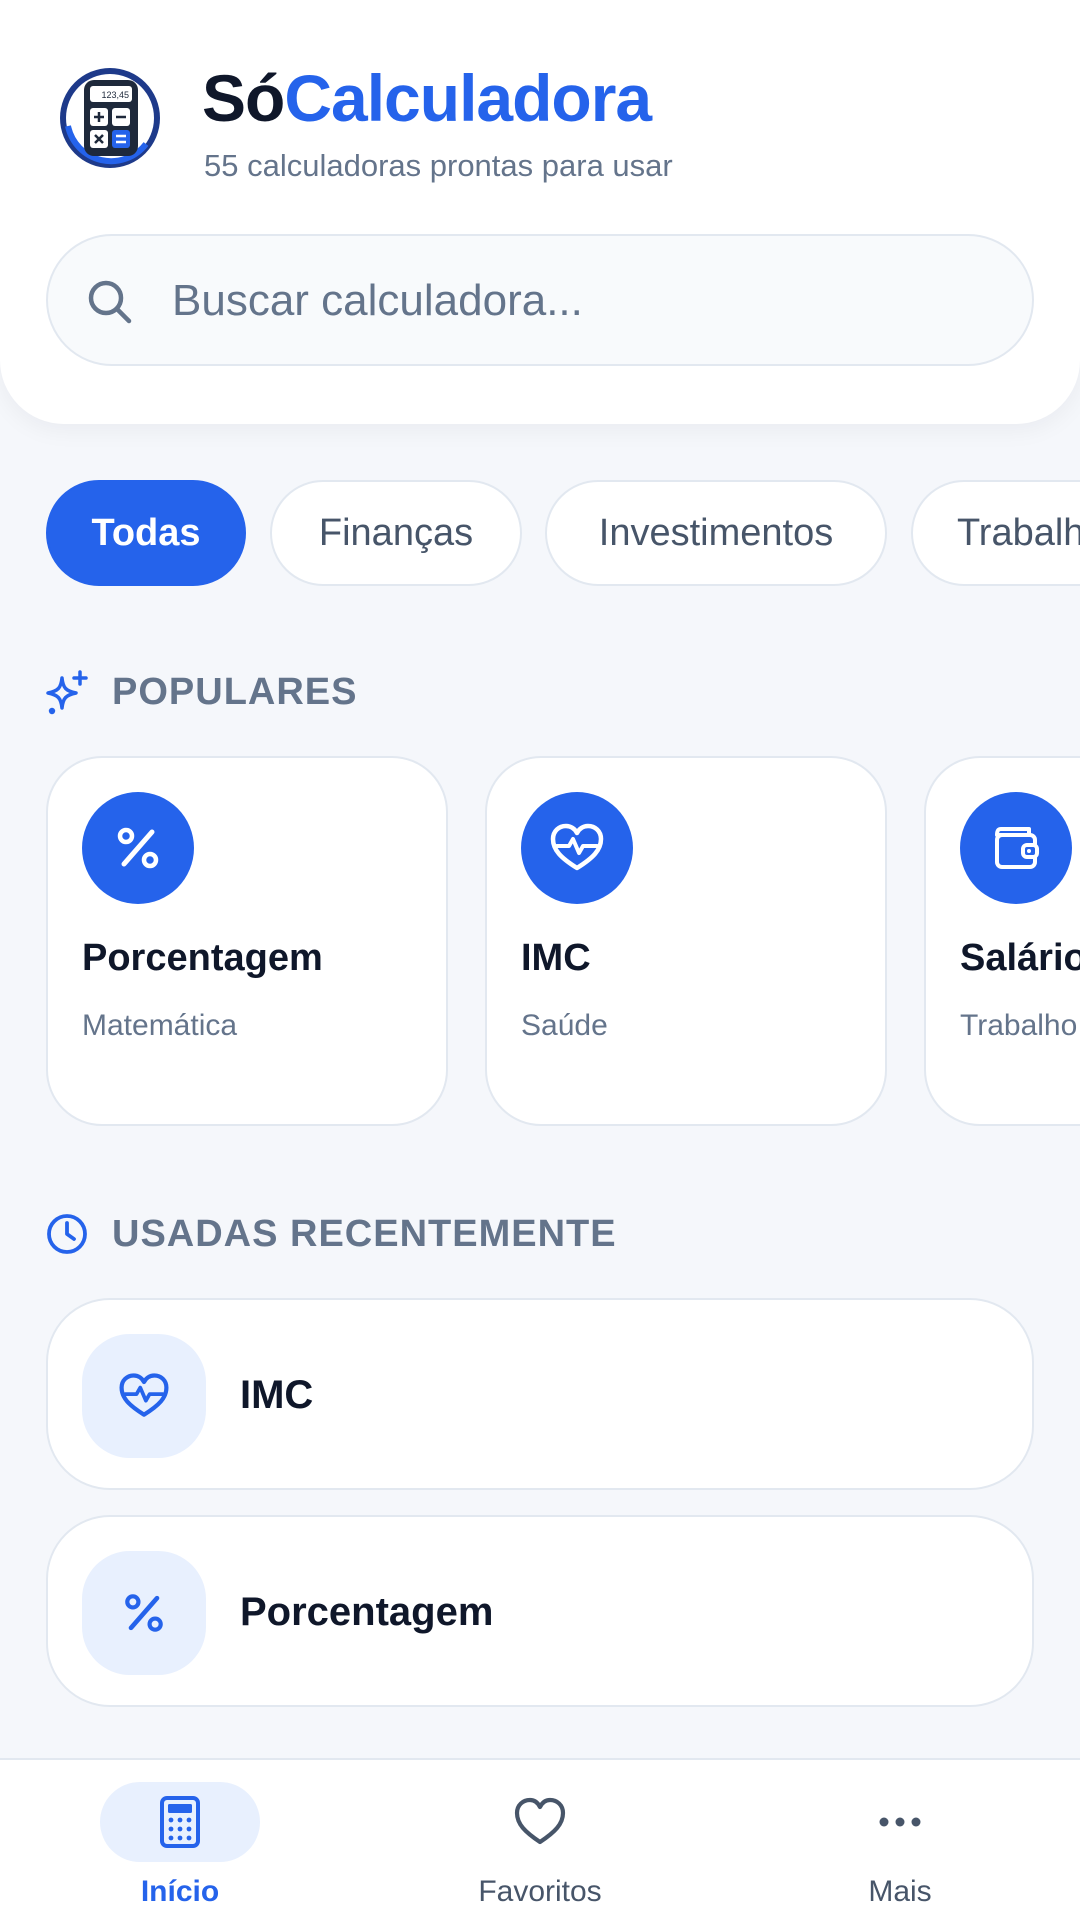  I want to click on wallet-icon, so click(1016, 848).